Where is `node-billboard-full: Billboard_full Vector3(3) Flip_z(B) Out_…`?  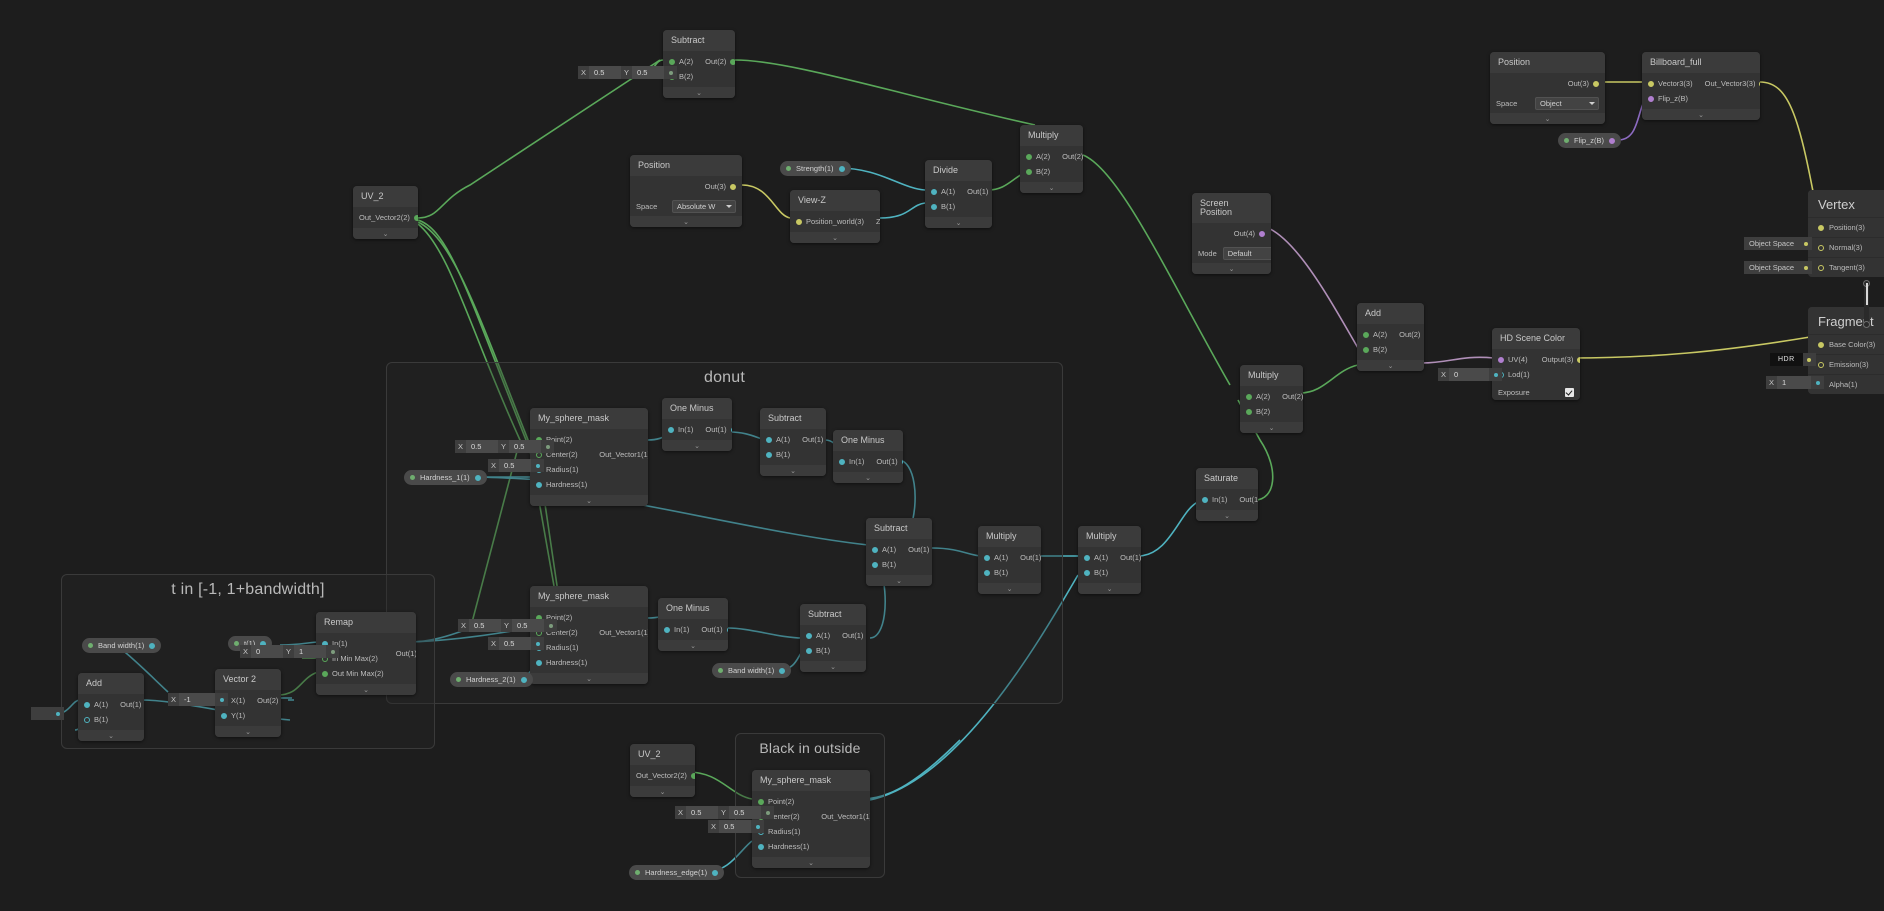 node-billboard-full: Billboard_full Vector3(3) Flip_z(B) Out_… is located at coordinates (1701, 86).